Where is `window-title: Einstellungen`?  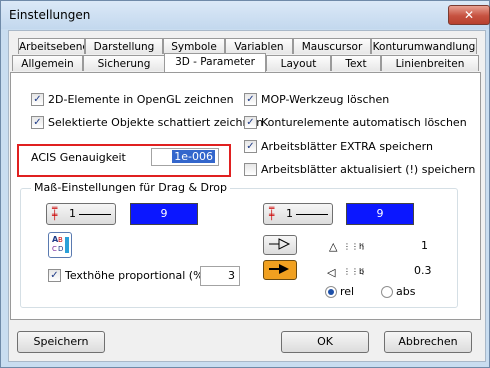
window-title: Einstellungen is located at coordinates (50, 15).